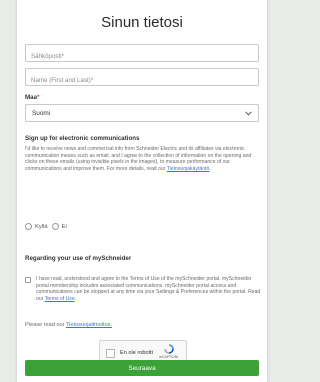  What do you see at coordinates (64, 226) in the screenshot?
I see `radio-no-label: Ei` at bounding box center [64, 226].